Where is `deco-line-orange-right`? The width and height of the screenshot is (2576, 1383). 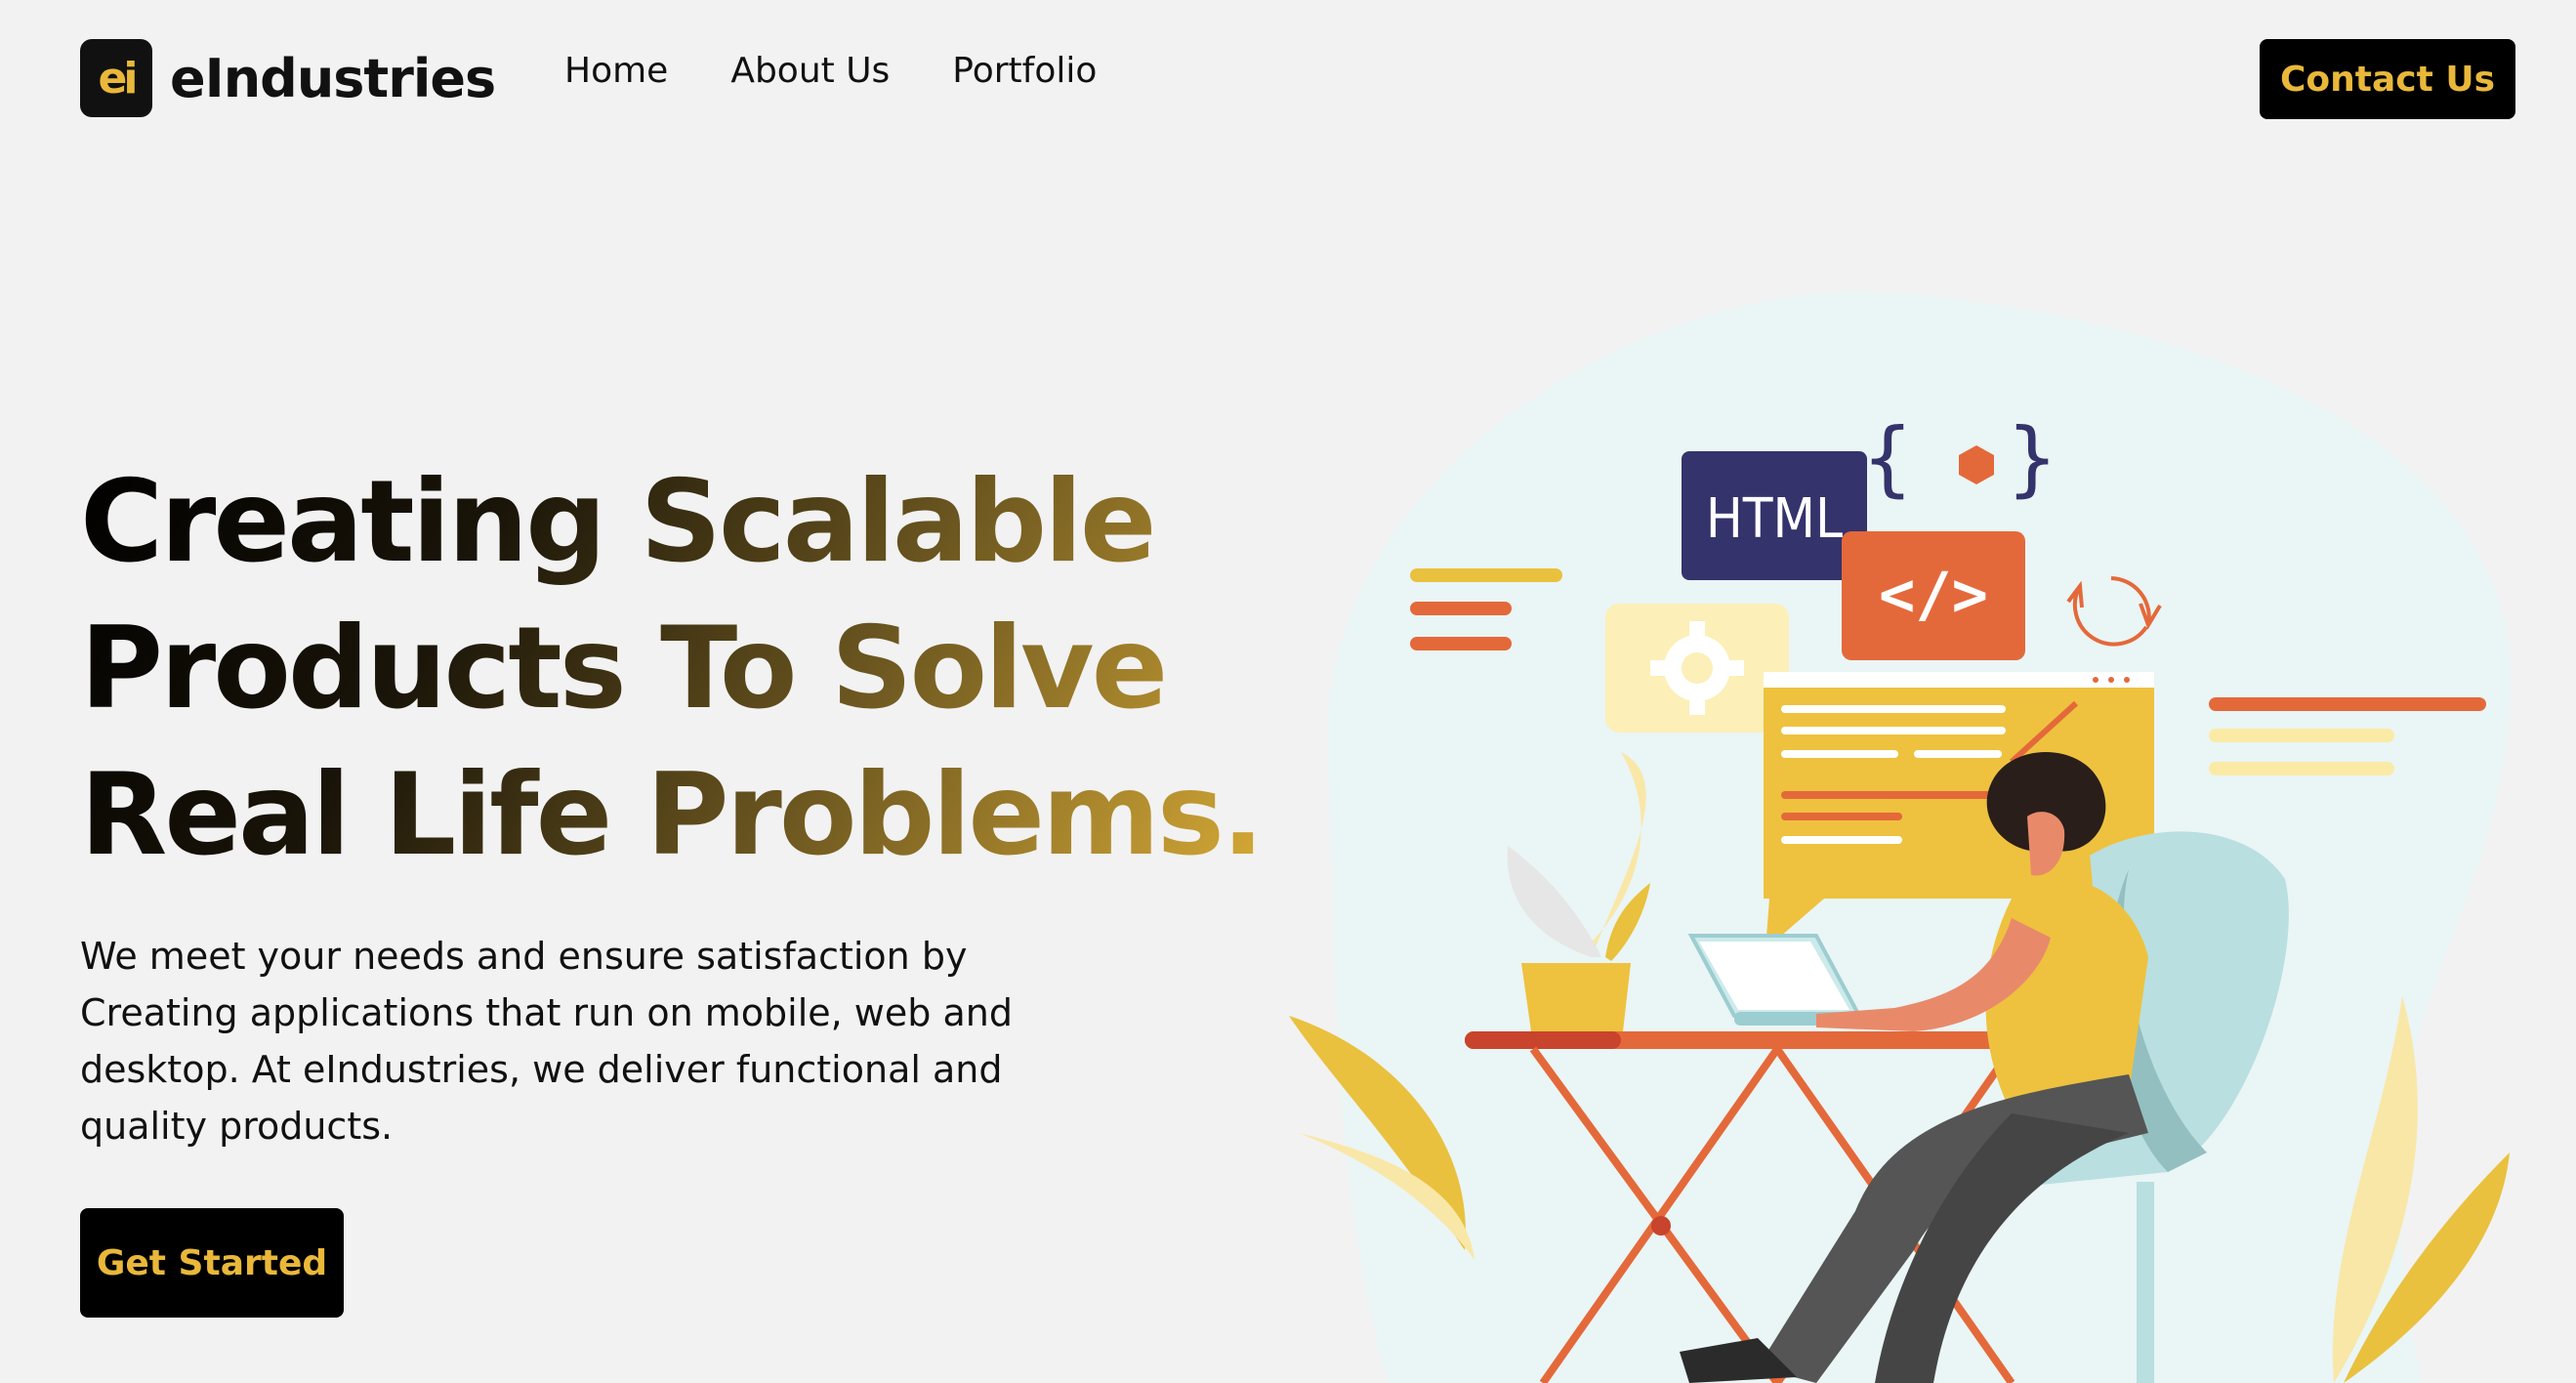 deco-line-orange-right is located at coordinates (2347, 704).